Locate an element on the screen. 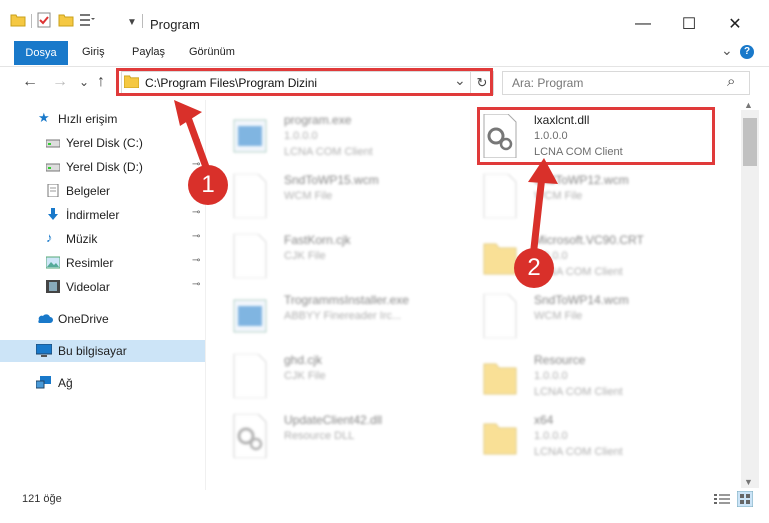 Image resolution: width=769 pixels, height=523 pixels. arrow-icon is located at coordinates (543, 205).